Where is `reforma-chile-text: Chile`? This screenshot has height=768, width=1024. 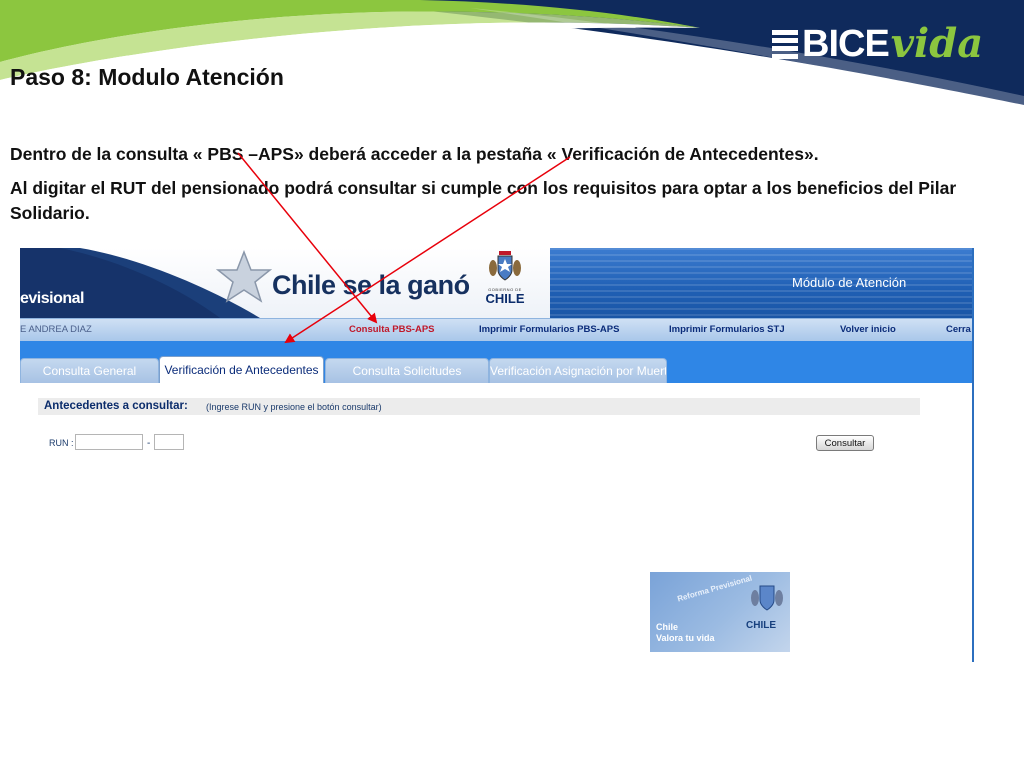
reforma-chile-text: Chile is located at coordinates (667, 627).